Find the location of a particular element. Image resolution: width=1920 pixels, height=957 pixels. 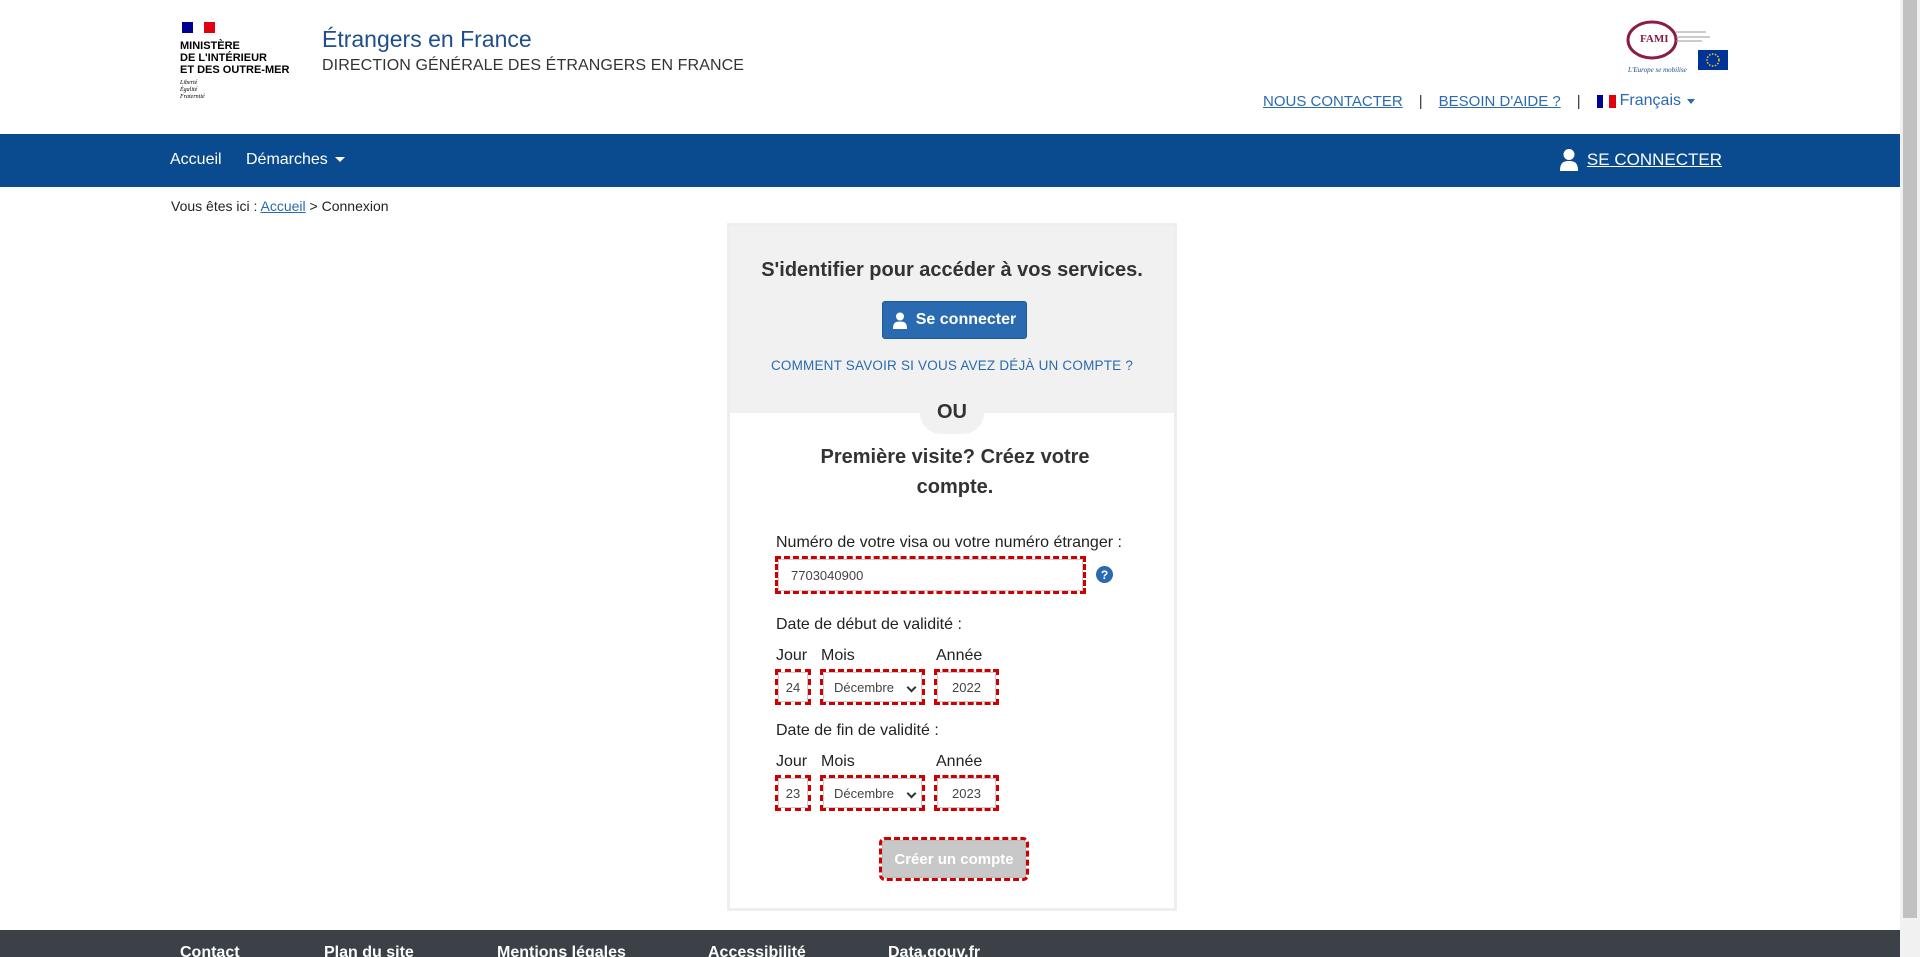

contact-link: NOUS CONTACTER is located at coordinates (1333, 101).